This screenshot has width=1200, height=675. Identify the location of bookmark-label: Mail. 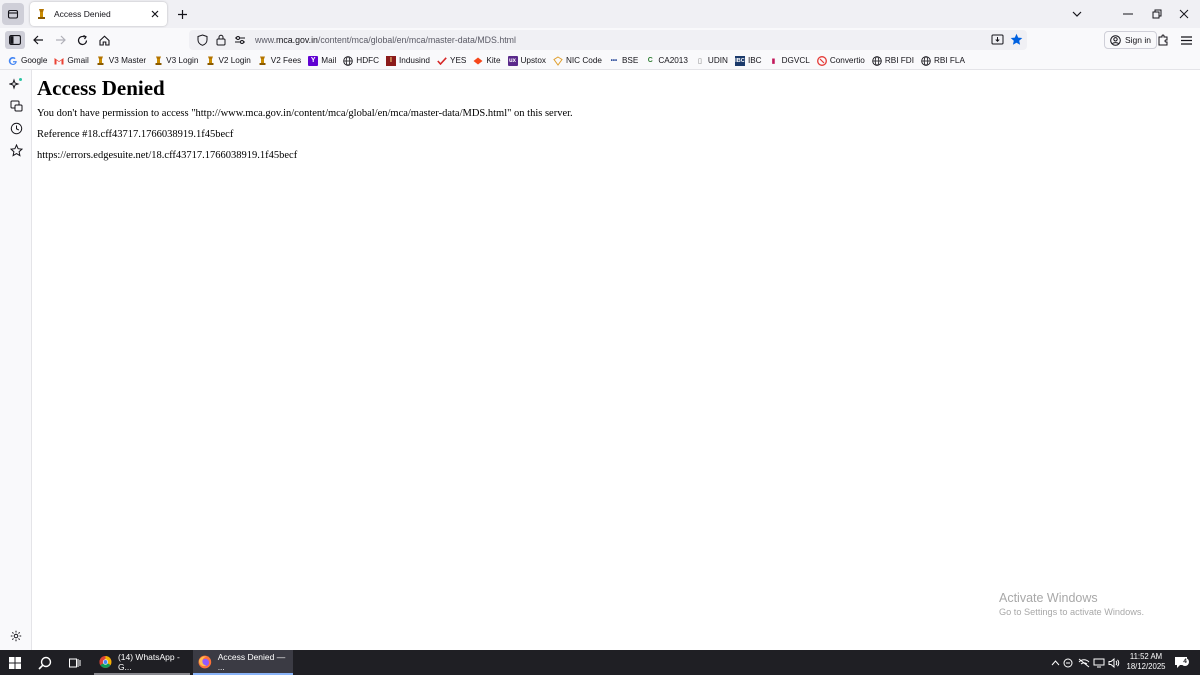
(329, 60).